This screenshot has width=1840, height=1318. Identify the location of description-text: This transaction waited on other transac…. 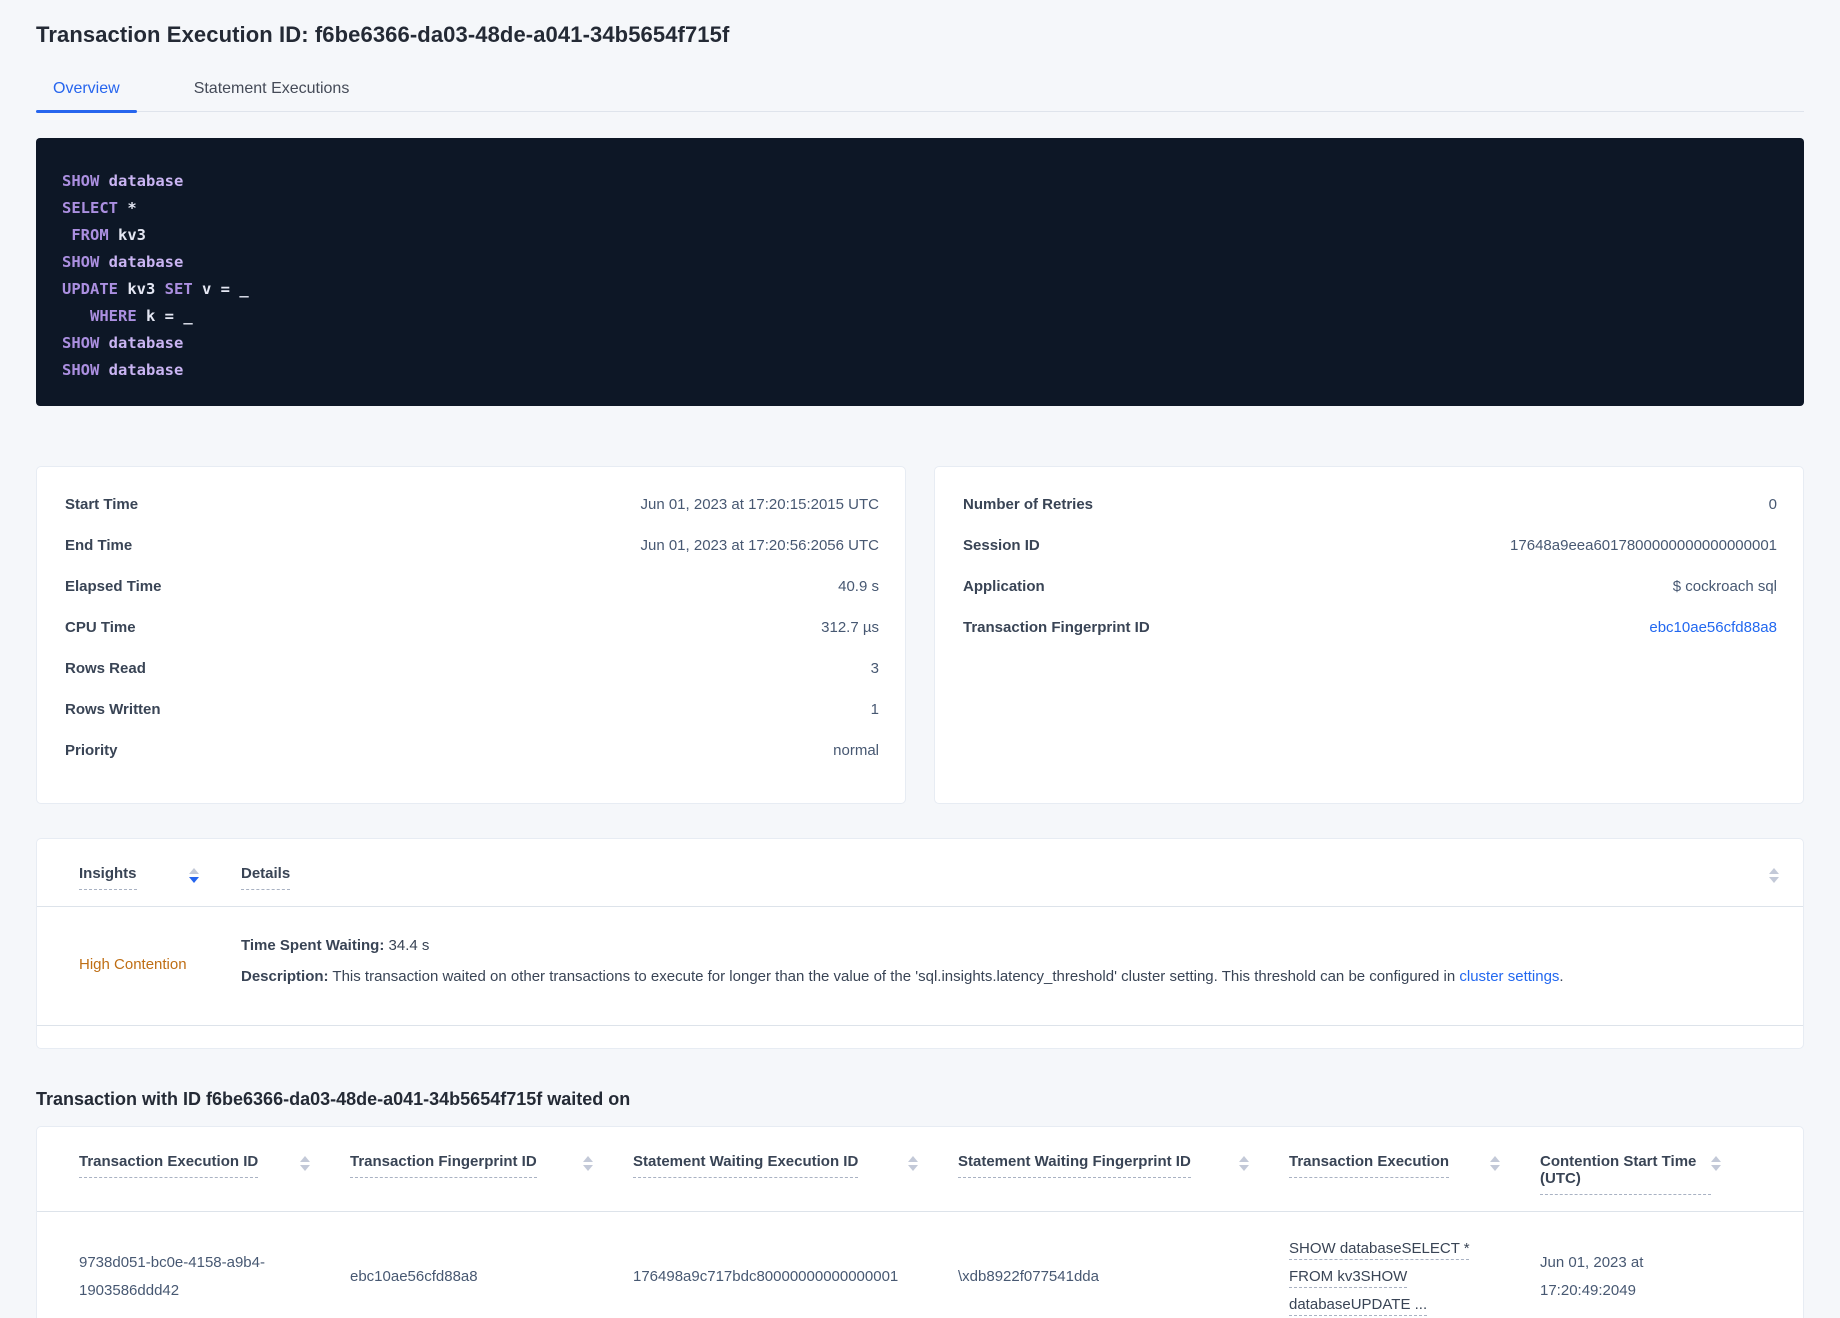
(894, 976).